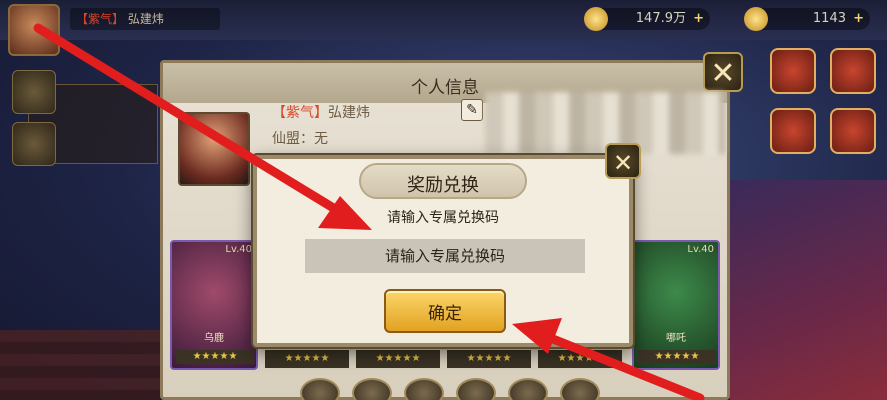 This screenshot has width=887, height=400. Describe the element at coordinates (676, 338) in the screenshot. I see `hero-name: 哪吒` at that location.